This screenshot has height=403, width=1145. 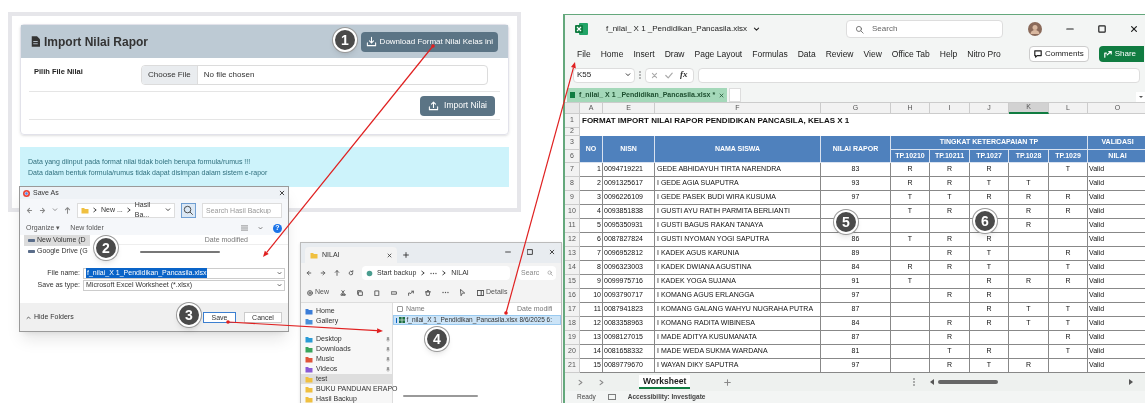 What do you see at coordinates (806, 54) in the screenshot?
I see `menu-item: Data` at bounding box center [806, 54].